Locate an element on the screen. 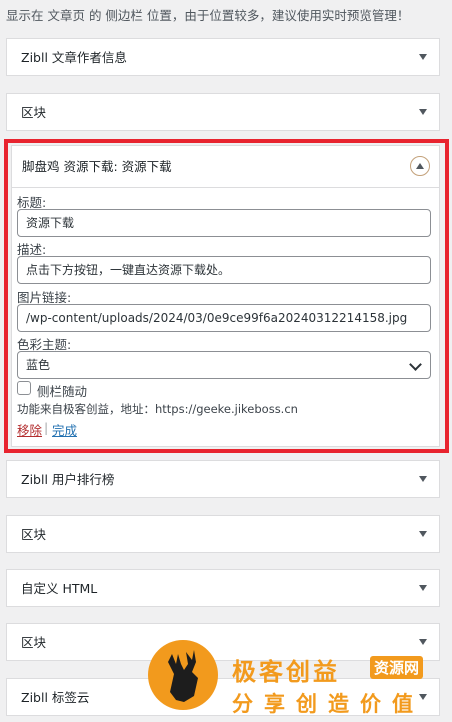 This screenshot has width=452, height=722. widget-author-info: Zibll 文章作者信息 is located at coordinates (223, 57).